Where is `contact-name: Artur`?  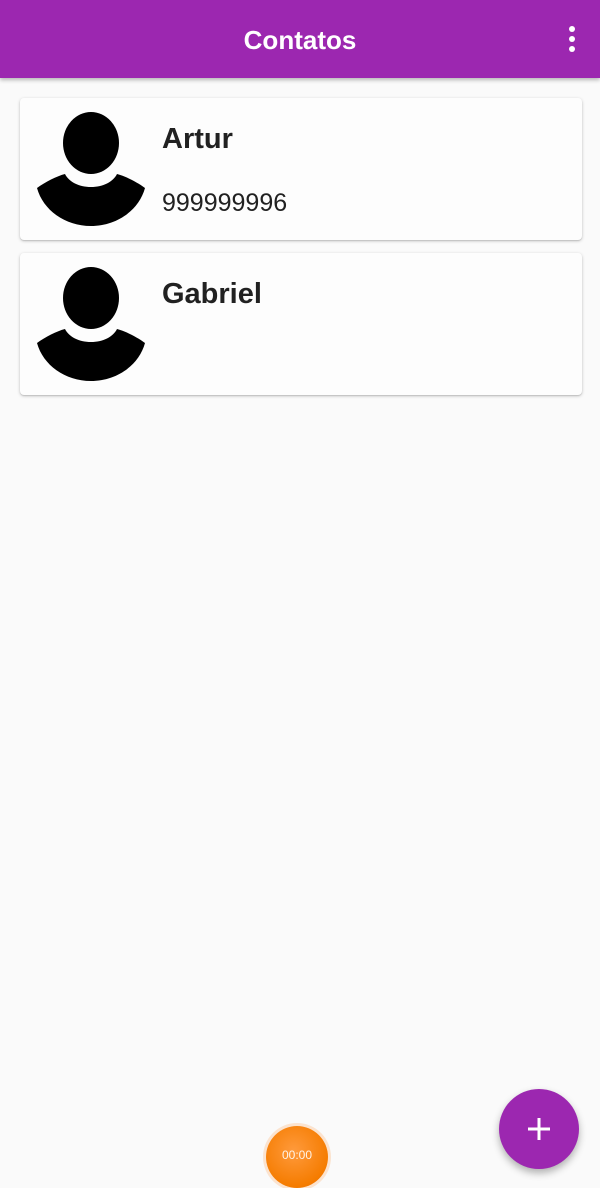 contact-name: Artur is located at coordinates (197, 139).